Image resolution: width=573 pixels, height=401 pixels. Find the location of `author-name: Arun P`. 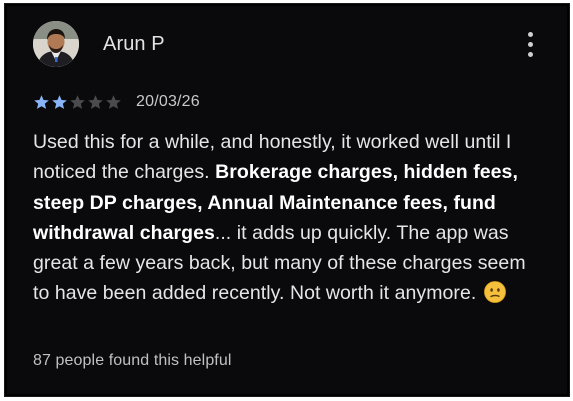

author-name: Arun P is located at coordinates (134, 44).